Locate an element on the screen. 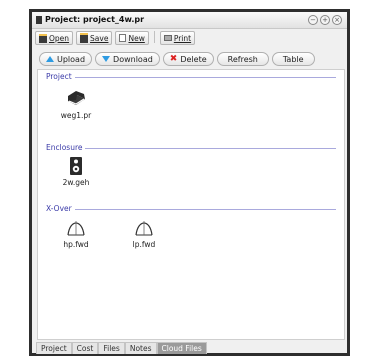 This screenshot has height=358, width=370. open-button: Open is located at coordinates (54, 38).